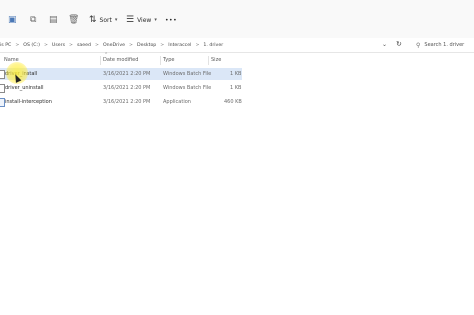 The image size is (474, 315). I want to click on search-placeholder: Search 1. driver, so click(444, 45).